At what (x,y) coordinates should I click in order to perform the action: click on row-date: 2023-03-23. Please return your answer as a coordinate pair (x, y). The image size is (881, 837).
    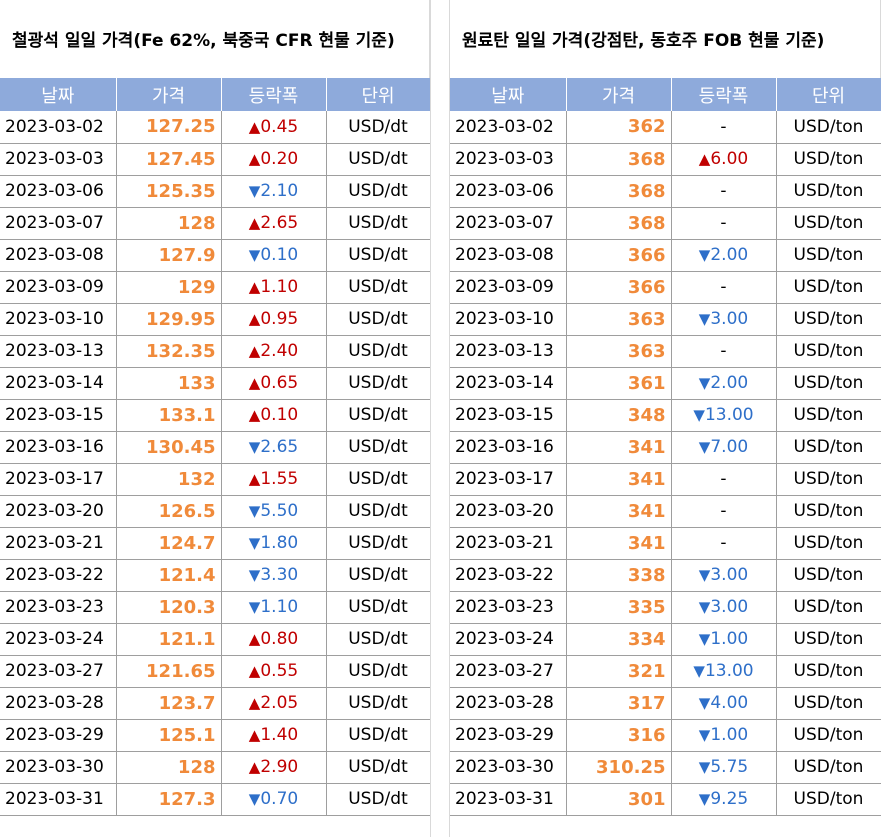
    Looking at the image, I should click on (508, 607).